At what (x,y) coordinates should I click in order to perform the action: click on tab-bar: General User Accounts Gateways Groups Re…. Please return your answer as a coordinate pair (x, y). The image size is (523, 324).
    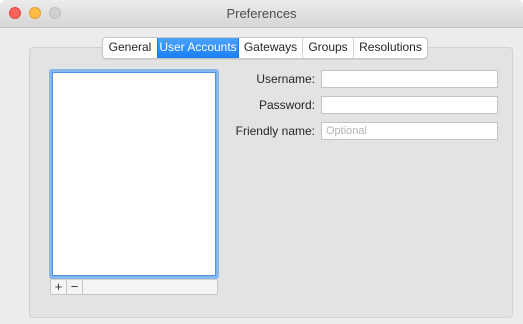
    Looking at the image, I should click on (265, 48).